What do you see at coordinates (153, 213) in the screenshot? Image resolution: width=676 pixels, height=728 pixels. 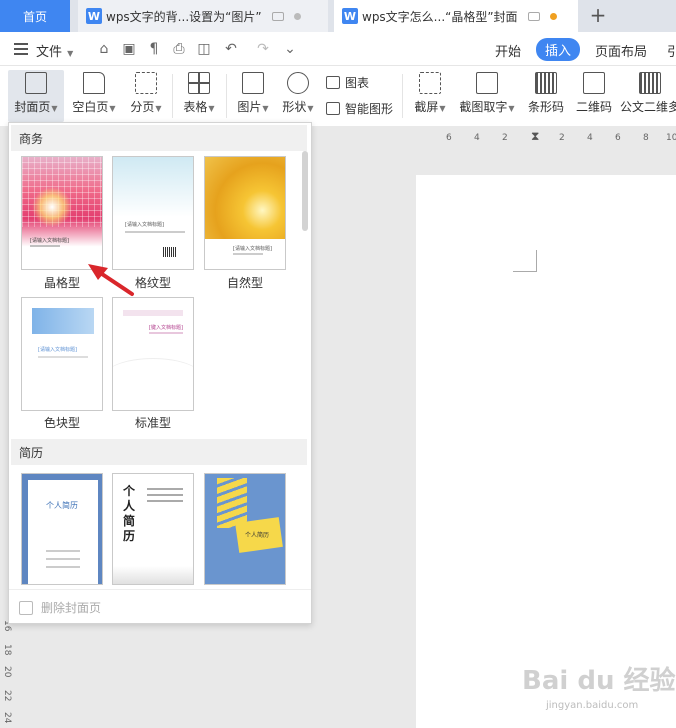 I see `cover-template-plaid: [请输入文档标题]` at bounding box center [153, 213].